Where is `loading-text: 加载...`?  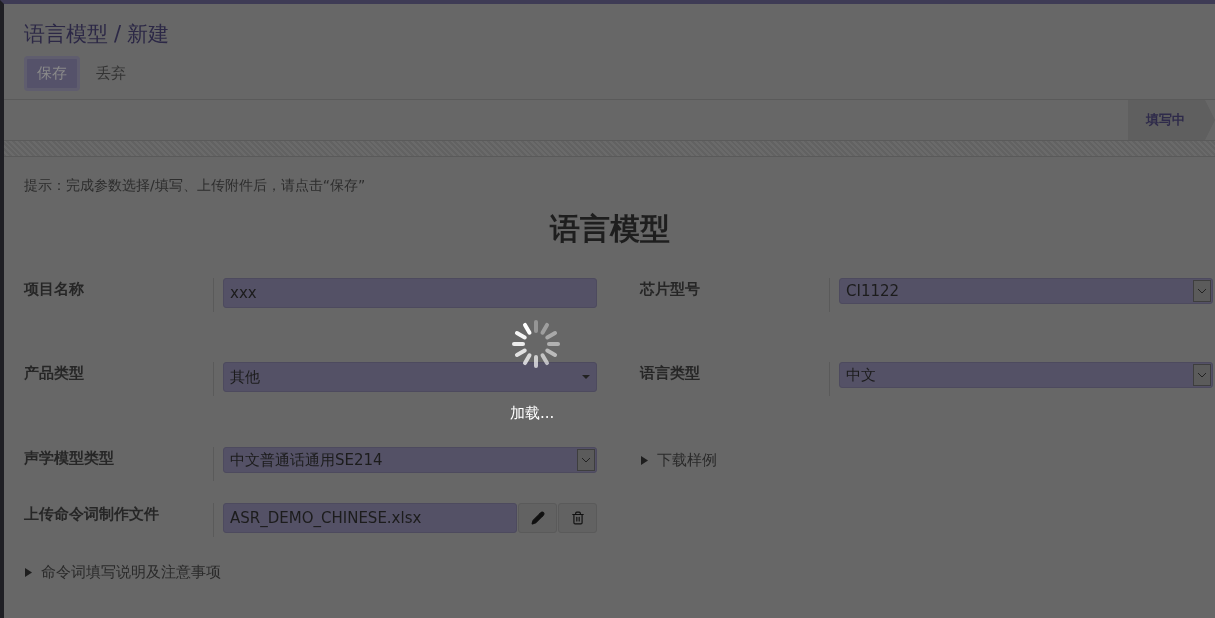
loading-text: 加载... is located at coordinates (532, 413).